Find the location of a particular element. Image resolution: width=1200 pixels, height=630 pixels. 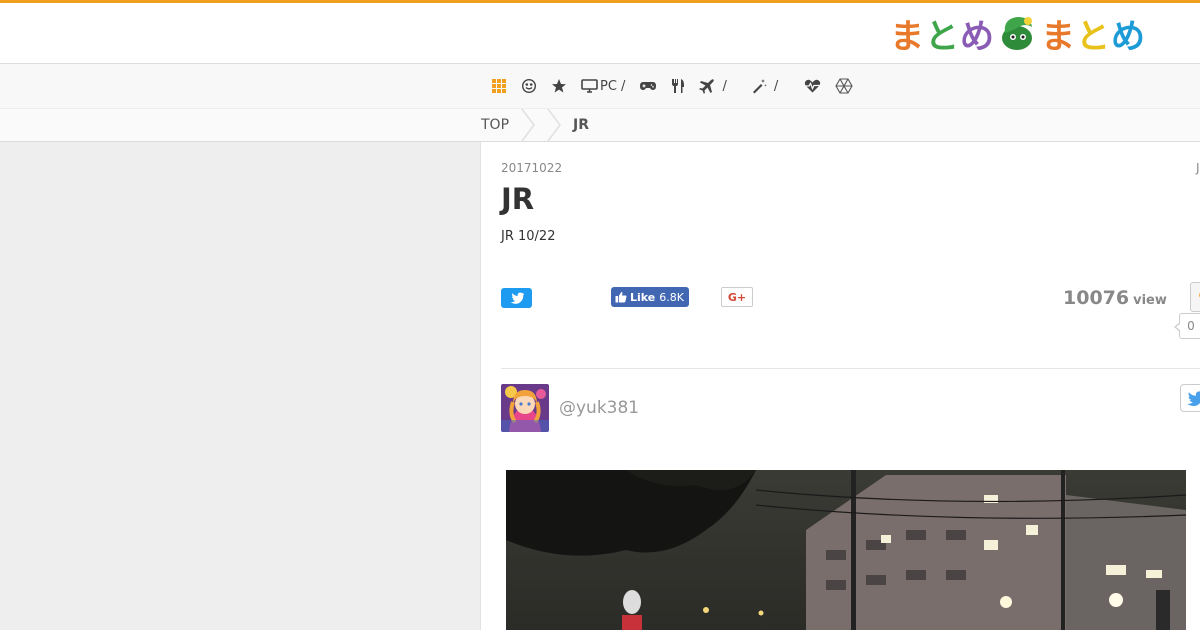

section-divider is located at coordinates (850, 368).